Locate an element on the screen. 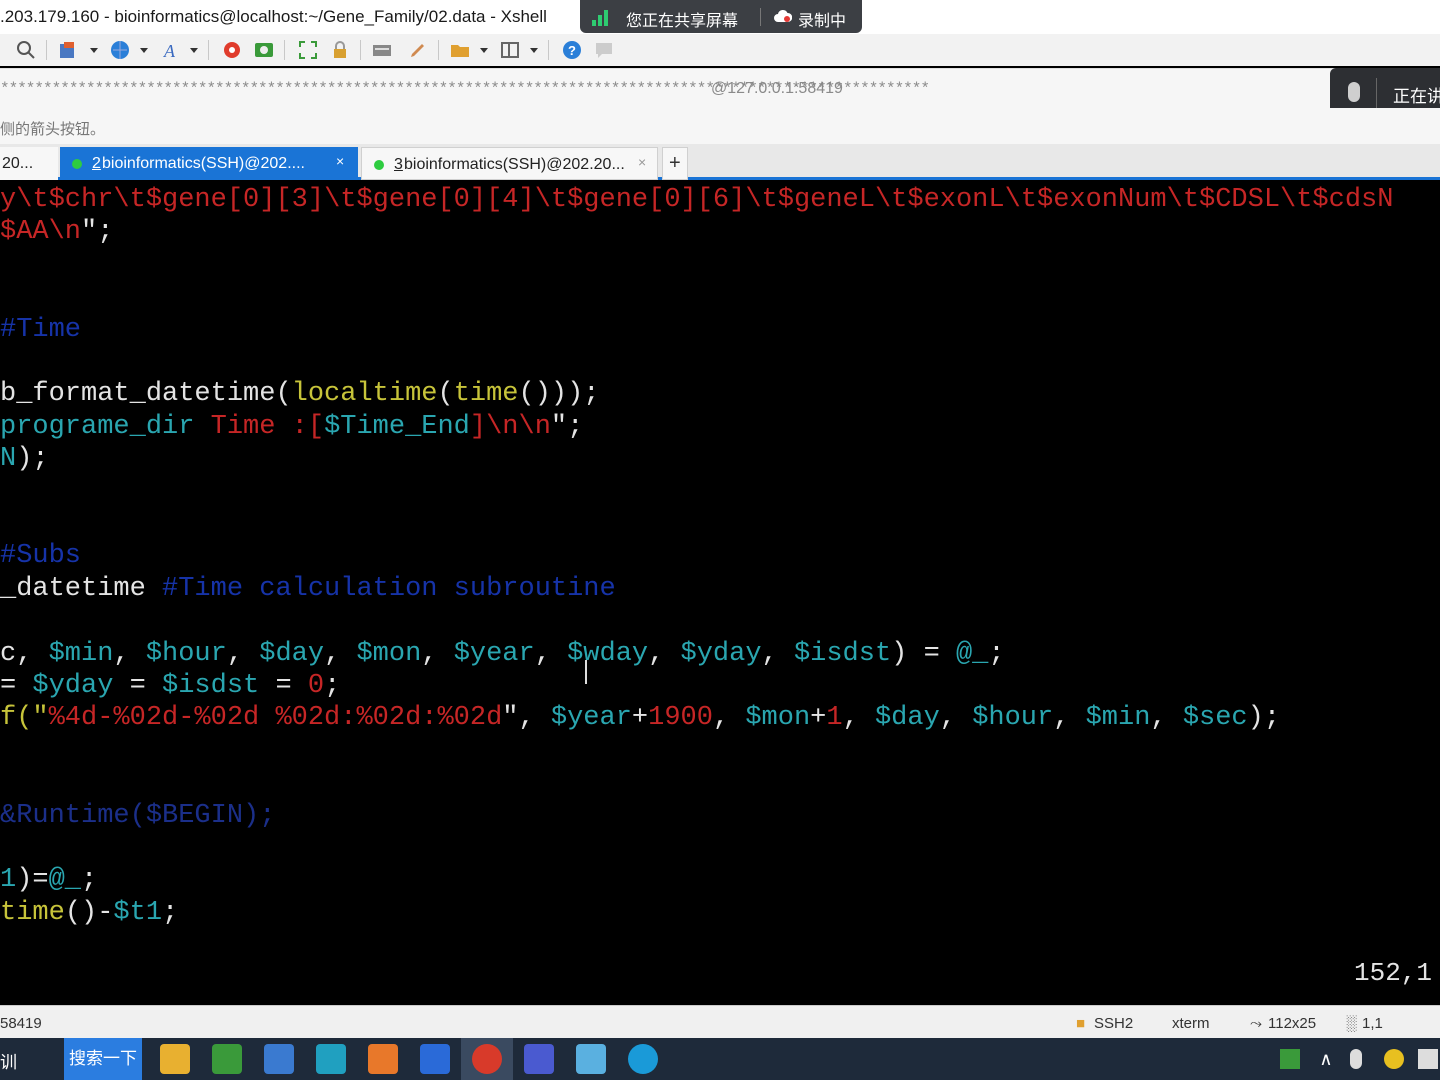  fullscreen-icon is located at coordinates (308, 50).